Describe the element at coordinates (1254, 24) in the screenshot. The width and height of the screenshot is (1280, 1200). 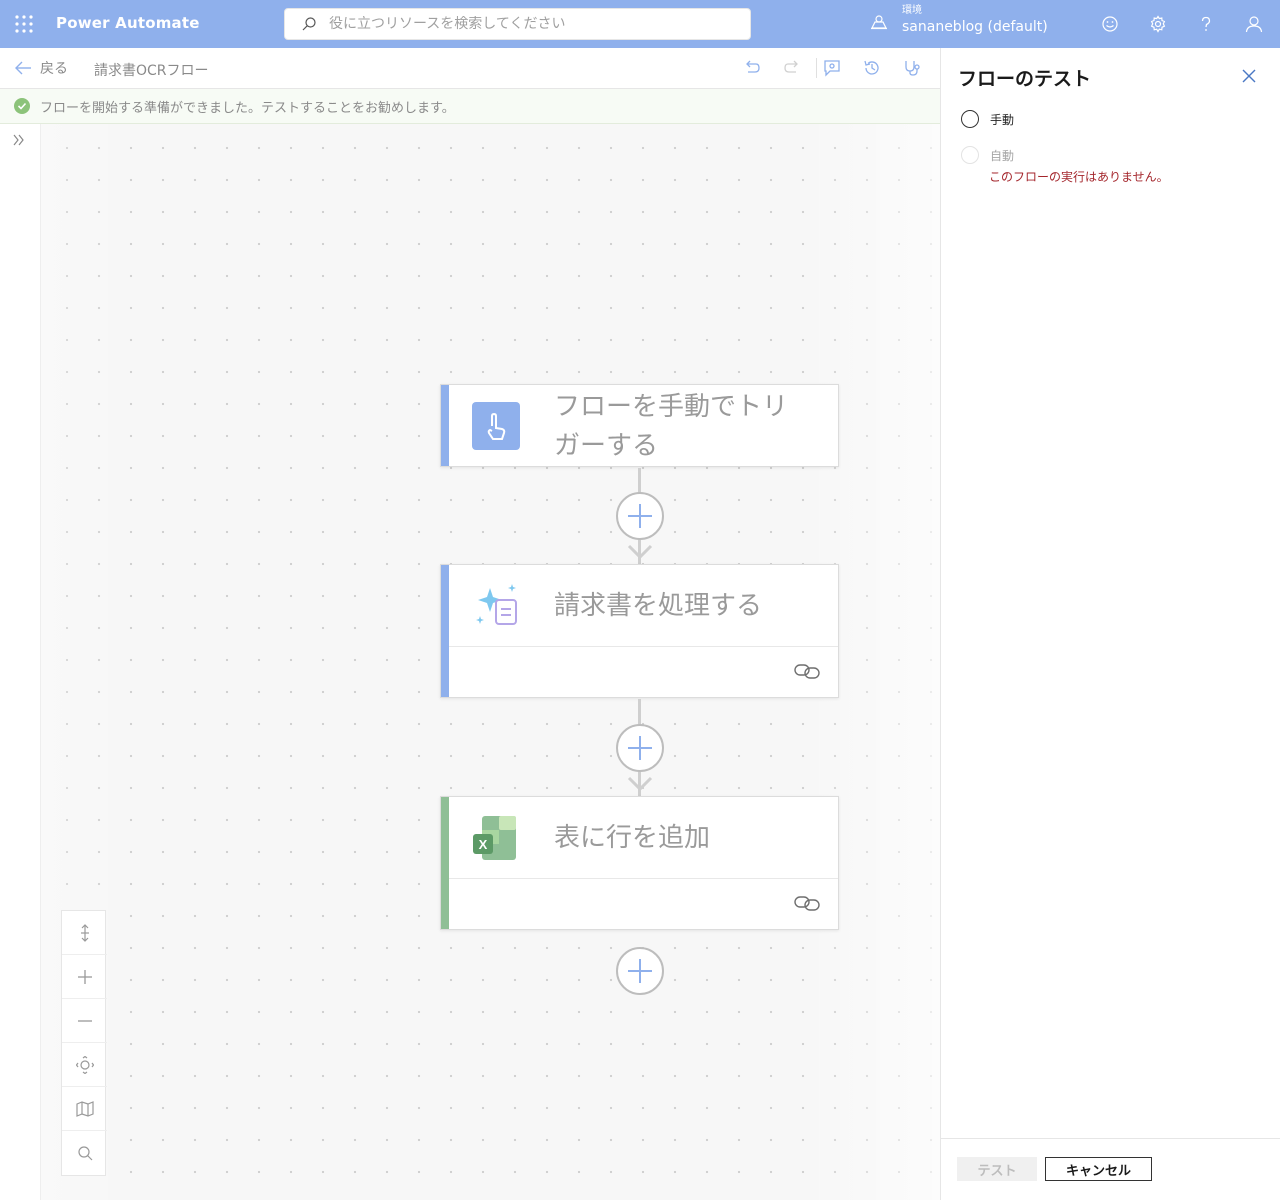
I see `account-icon` at that location.